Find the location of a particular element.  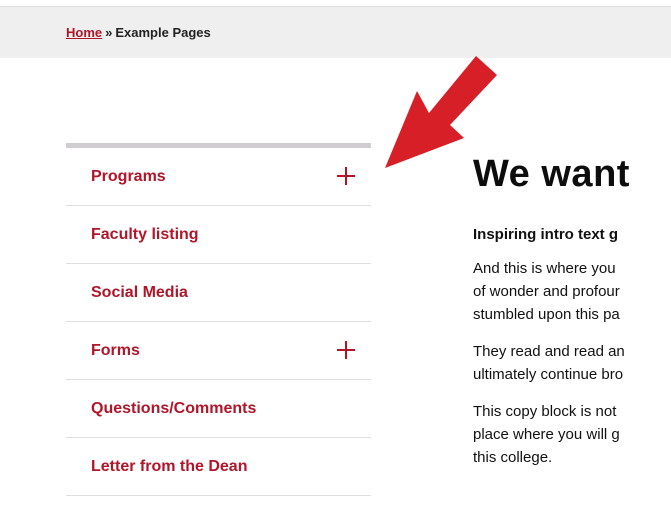

paragraph-line: place where you will g is located at coordinates (546, 434).